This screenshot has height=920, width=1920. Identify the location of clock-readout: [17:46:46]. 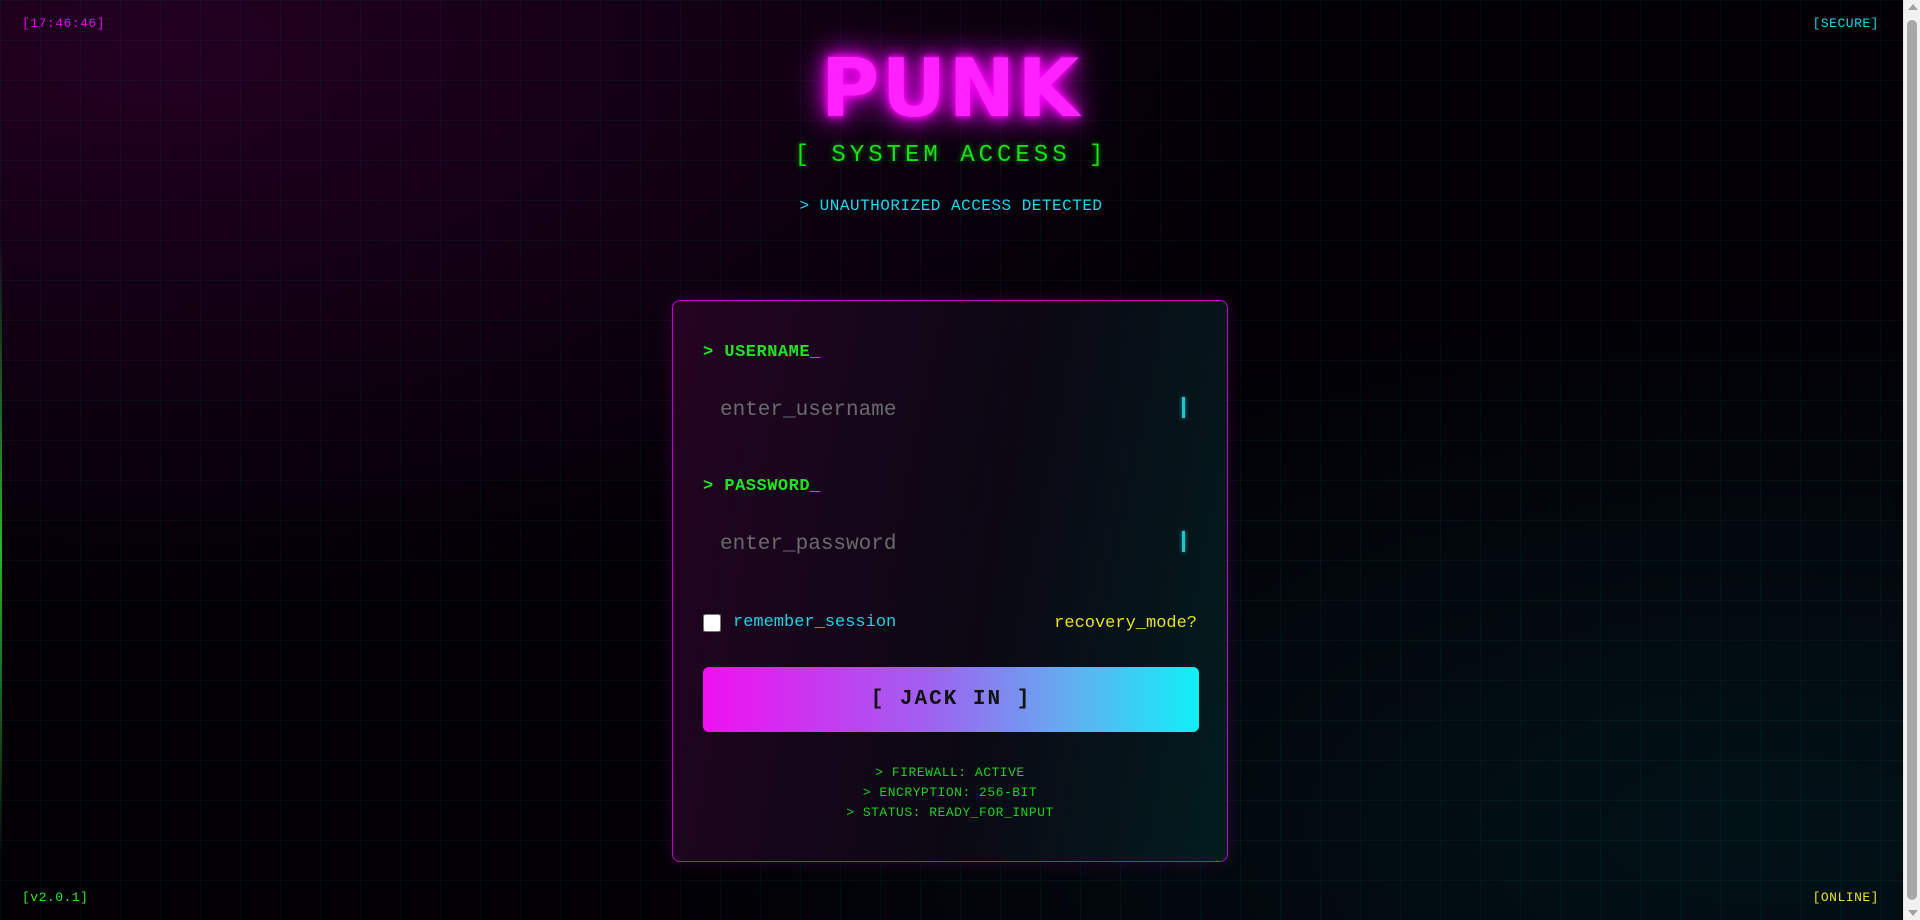
(64, 23).